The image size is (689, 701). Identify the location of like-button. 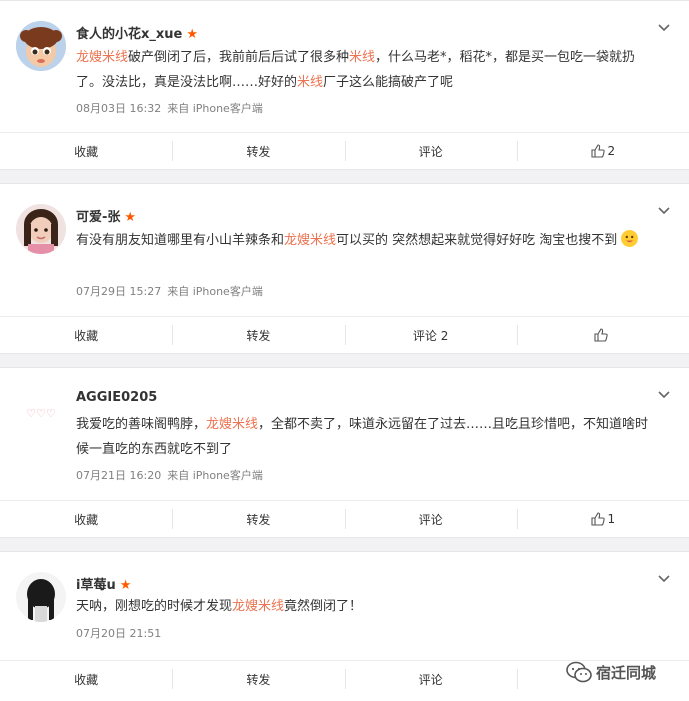
(602, 335).